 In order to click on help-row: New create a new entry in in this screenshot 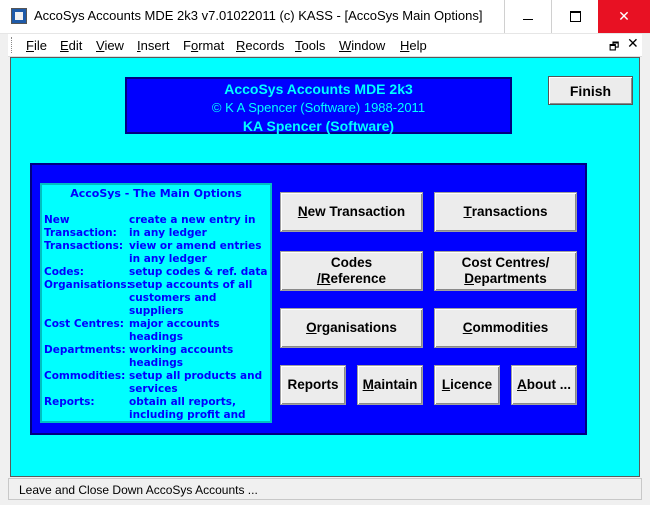, I will do `click(150, 220)`.